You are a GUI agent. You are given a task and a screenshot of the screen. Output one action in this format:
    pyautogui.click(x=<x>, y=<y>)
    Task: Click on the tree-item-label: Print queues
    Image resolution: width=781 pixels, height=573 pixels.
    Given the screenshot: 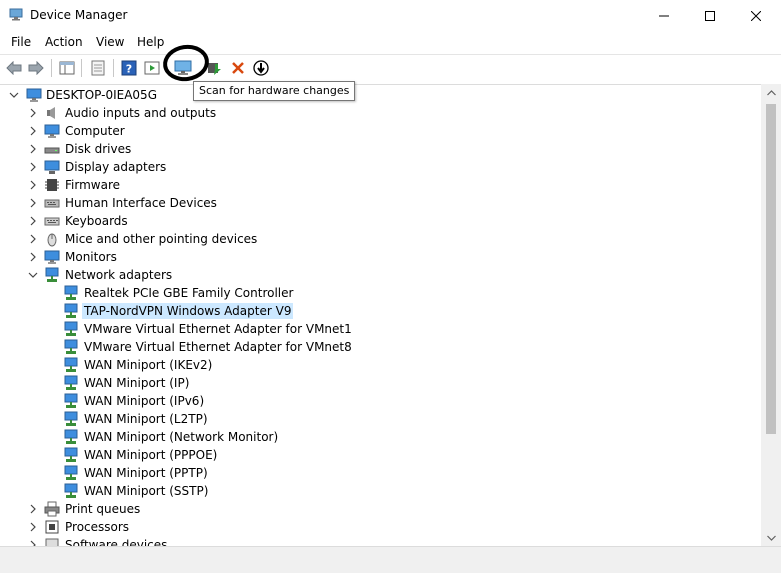 What is the action you would take?
    pyautogui.click(x=103, y=509)
    